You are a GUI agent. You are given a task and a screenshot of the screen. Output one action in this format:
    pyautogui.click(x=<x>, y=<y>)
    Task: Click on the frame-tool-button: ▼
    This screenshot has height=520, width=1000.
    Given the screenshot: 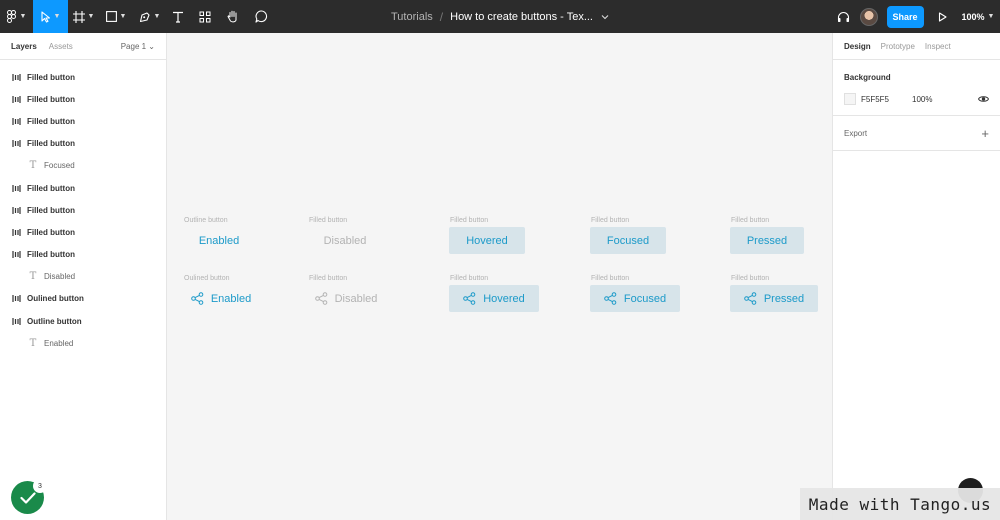 What is the action you would take?
    pyautogui.click(x=83, y=16)
    